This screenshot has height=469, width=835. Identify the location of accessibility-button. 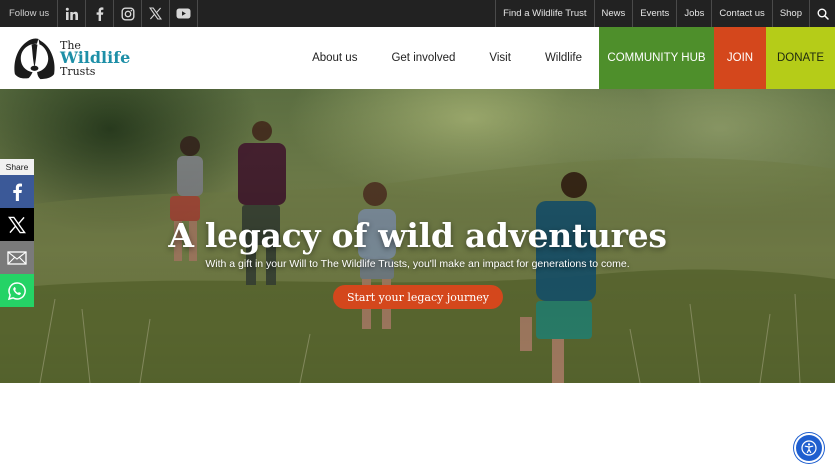
(809, 448).